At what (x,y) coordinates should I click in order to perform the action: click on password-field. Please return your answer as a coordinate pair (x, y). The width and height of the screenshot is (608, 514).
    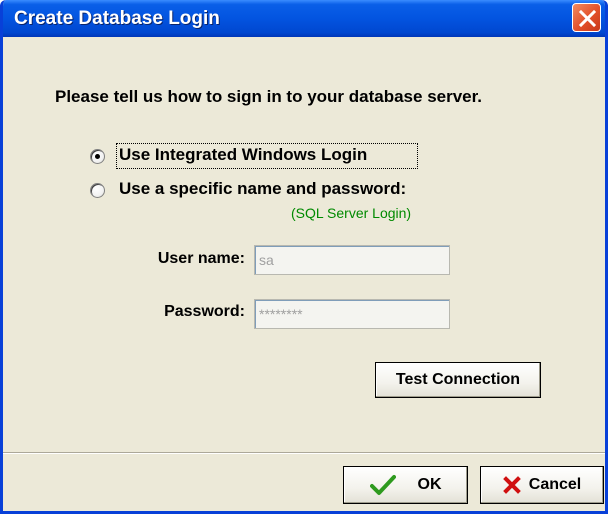
    Looking at the image, I should click on (352, 314).